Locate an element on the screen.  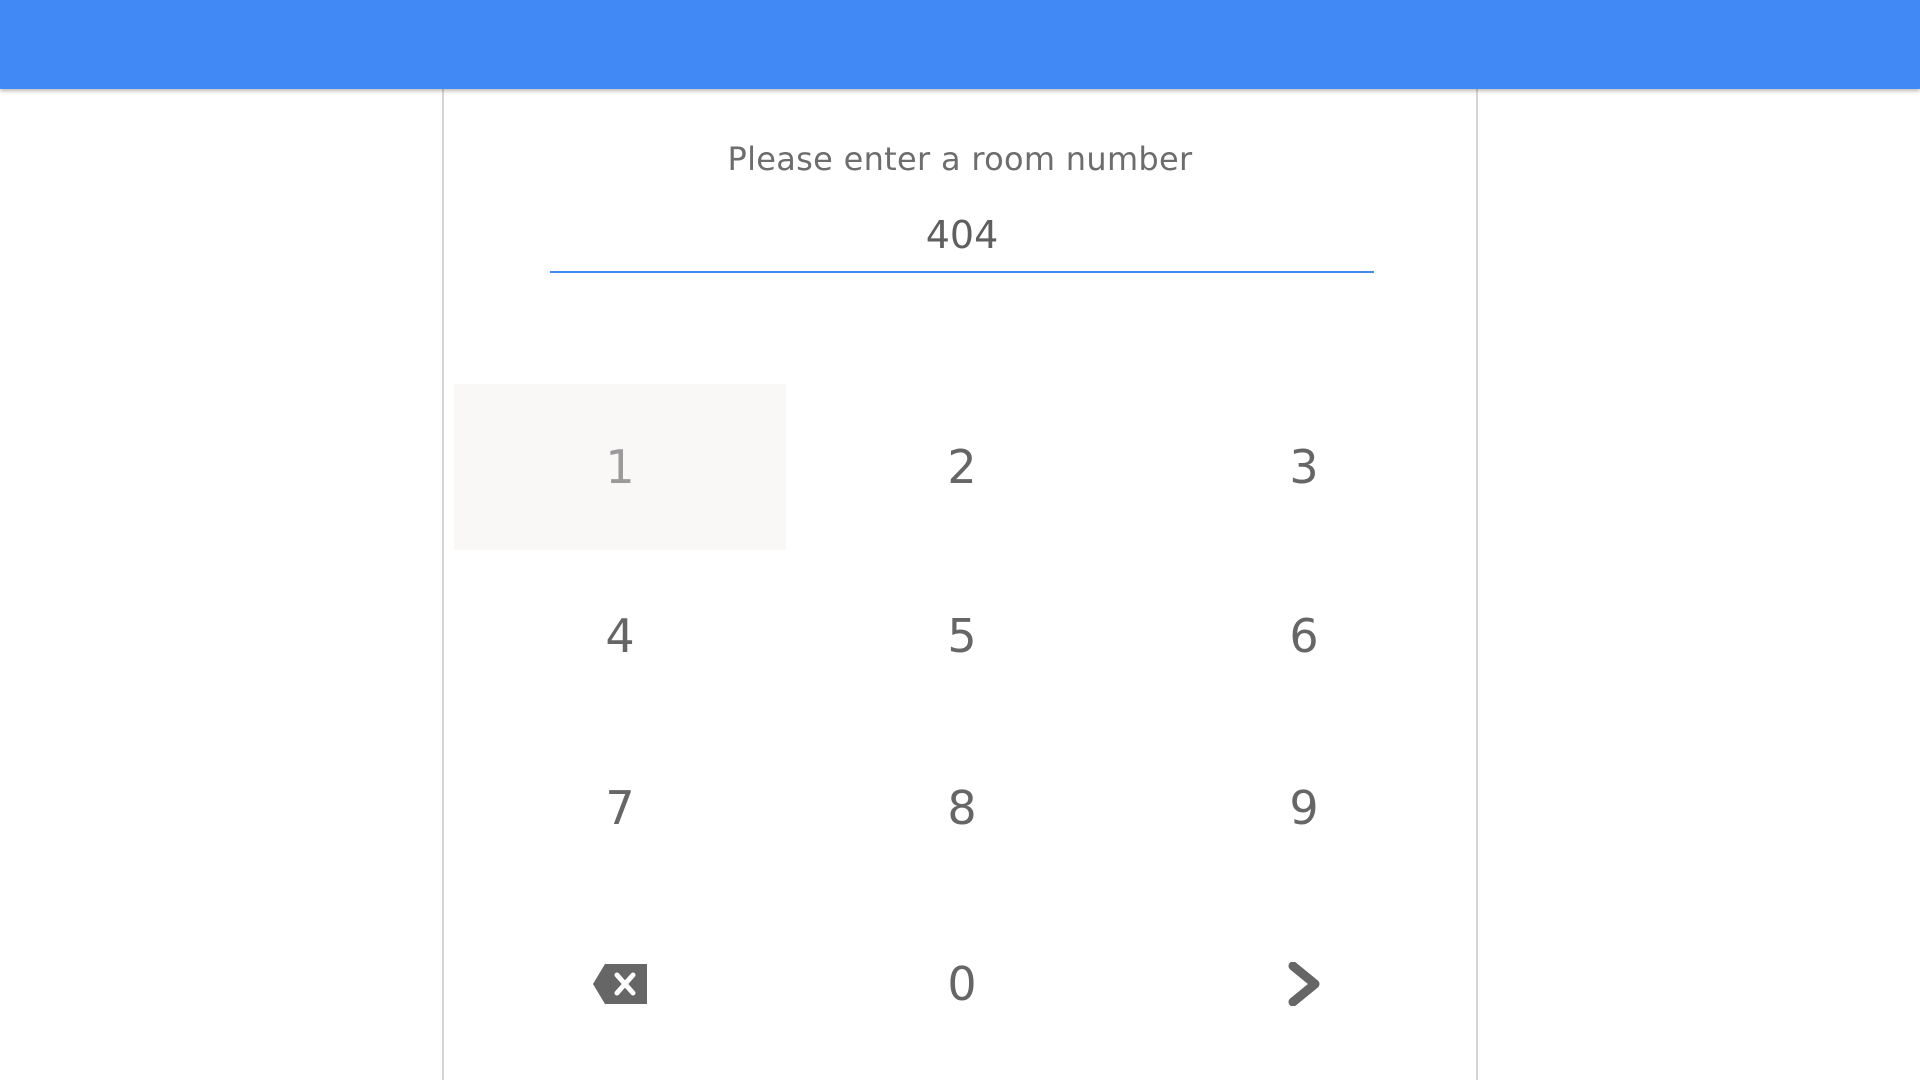
backspace-button is located at coordinates (620, 984).